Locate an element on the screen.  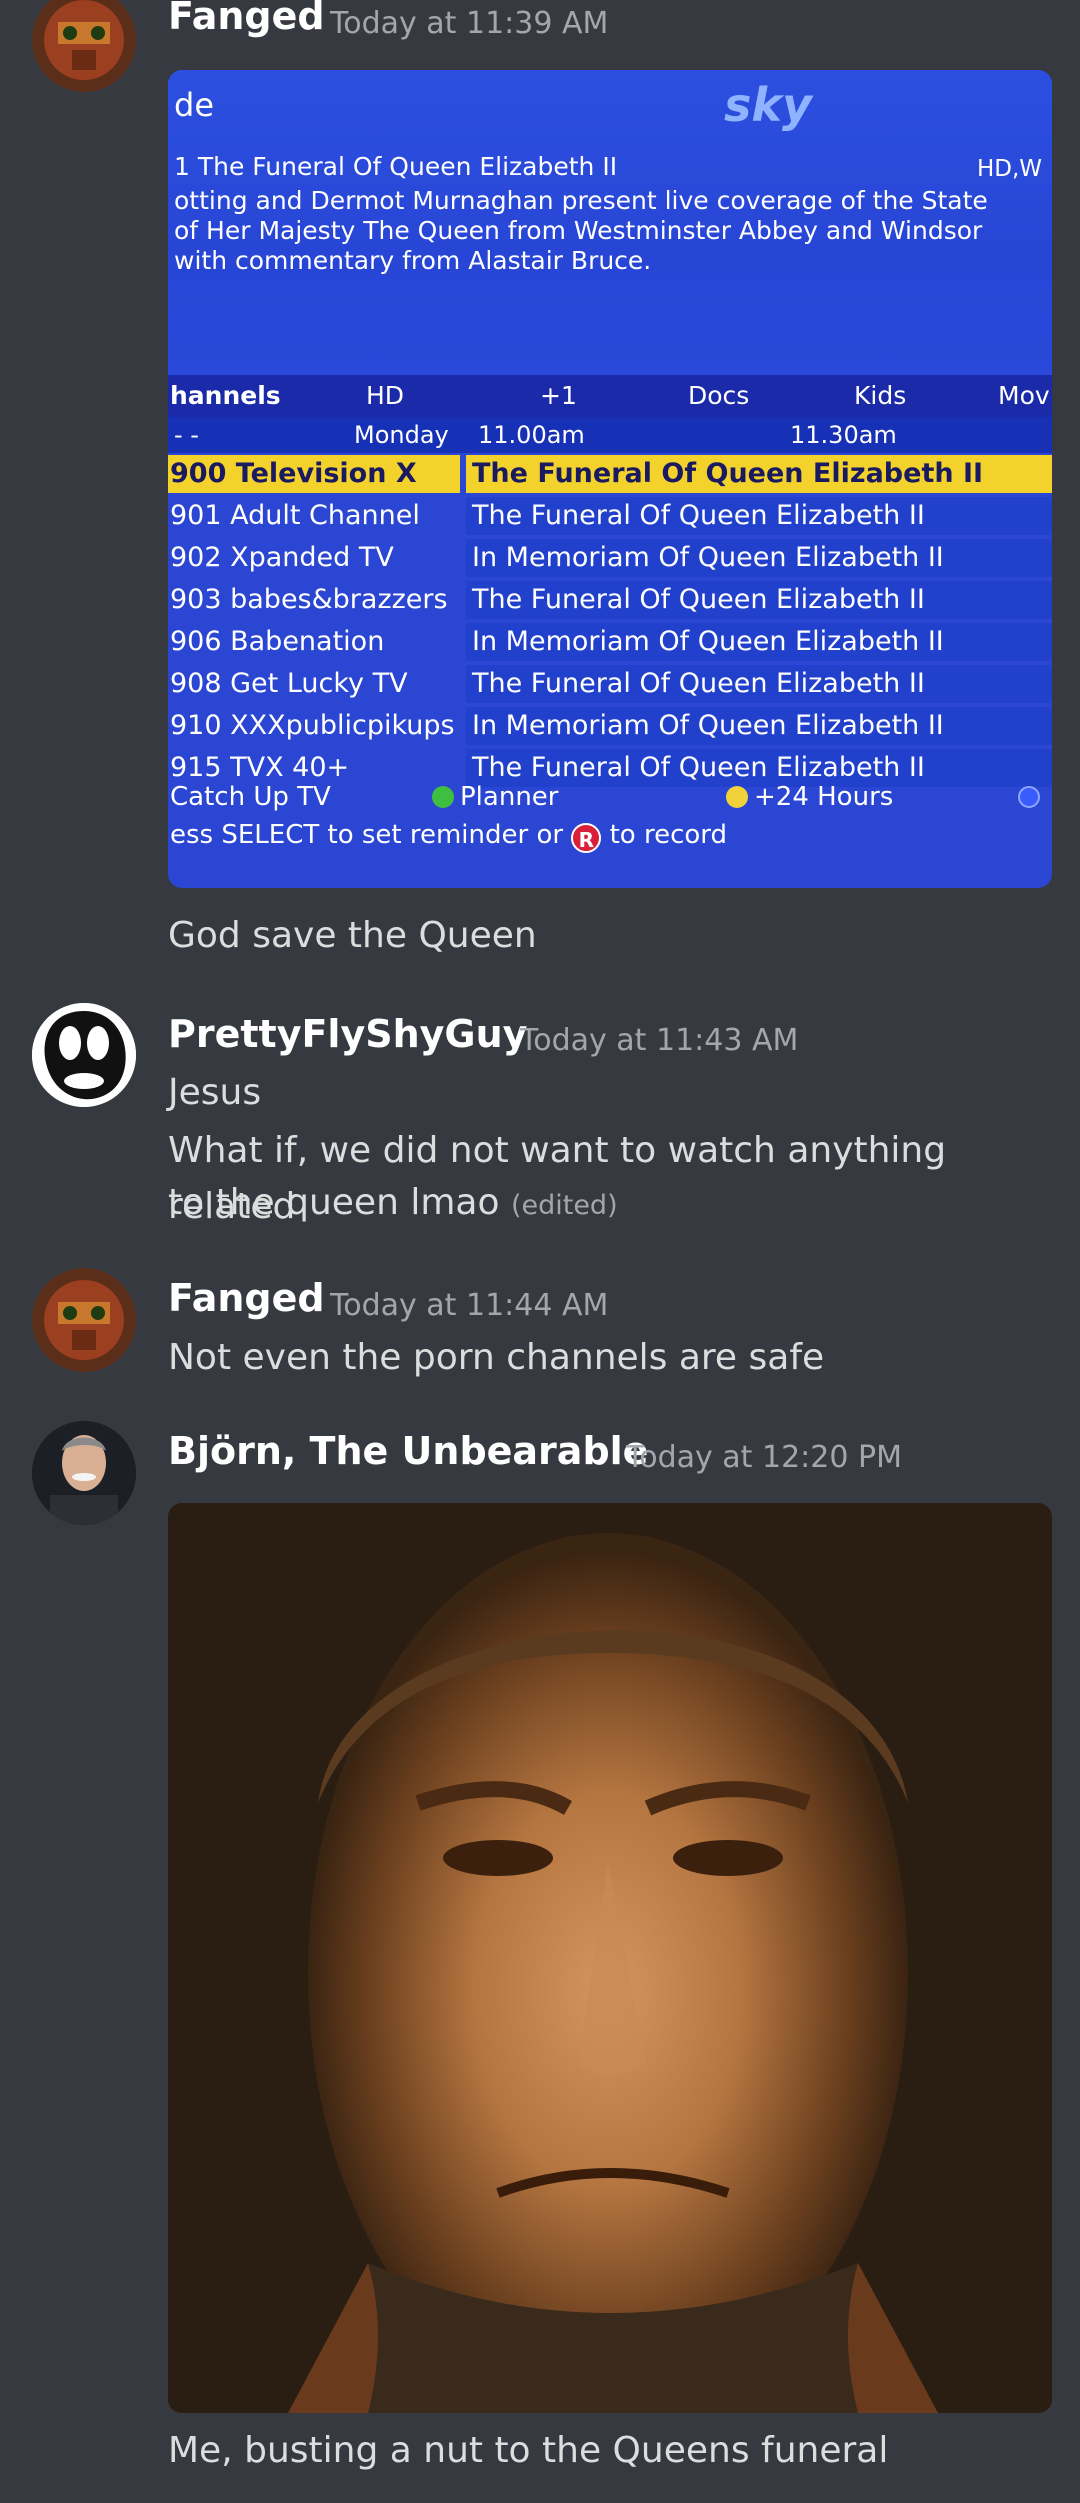
channel-name: 901 Adult Channel is located at coordinates (295, 515).